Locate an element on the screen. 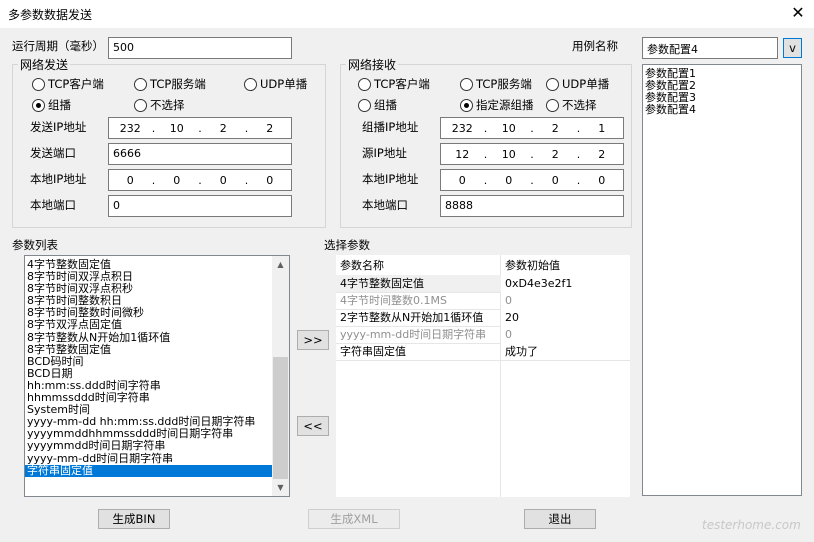  param-list-item: 字符串固定值 is located at coordinates (149, 470).